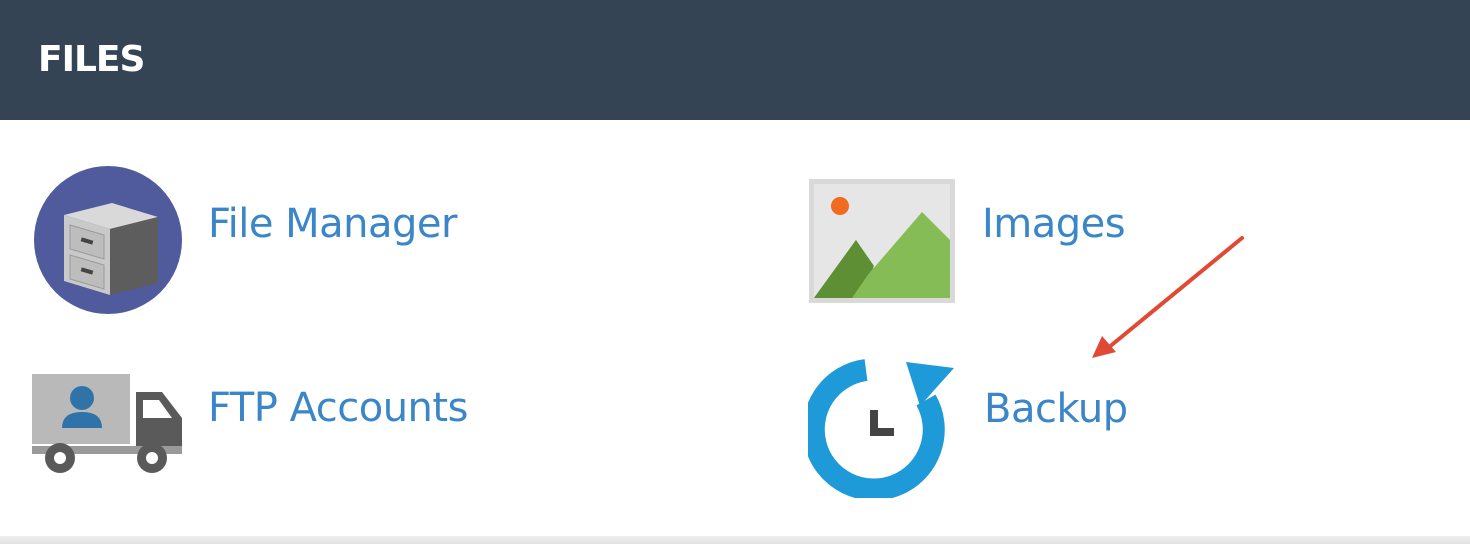  What do you see at coordinates (107, 240) in the screenshot?
I see `file-cabinet-icon` at bounding box center [107, 240].